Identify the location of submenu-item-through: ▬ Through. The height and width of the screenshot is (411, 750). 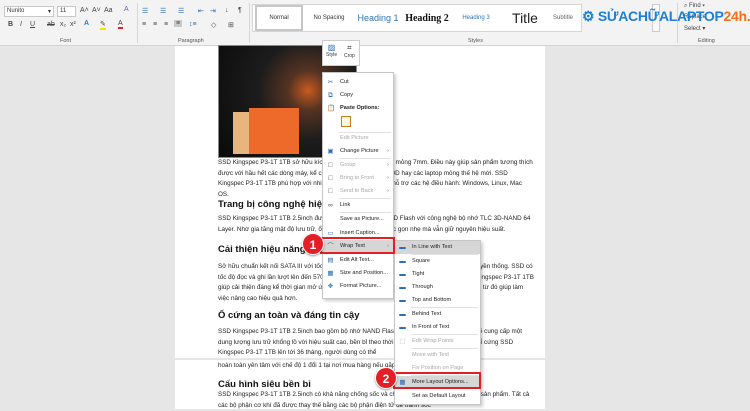
(437, 287).